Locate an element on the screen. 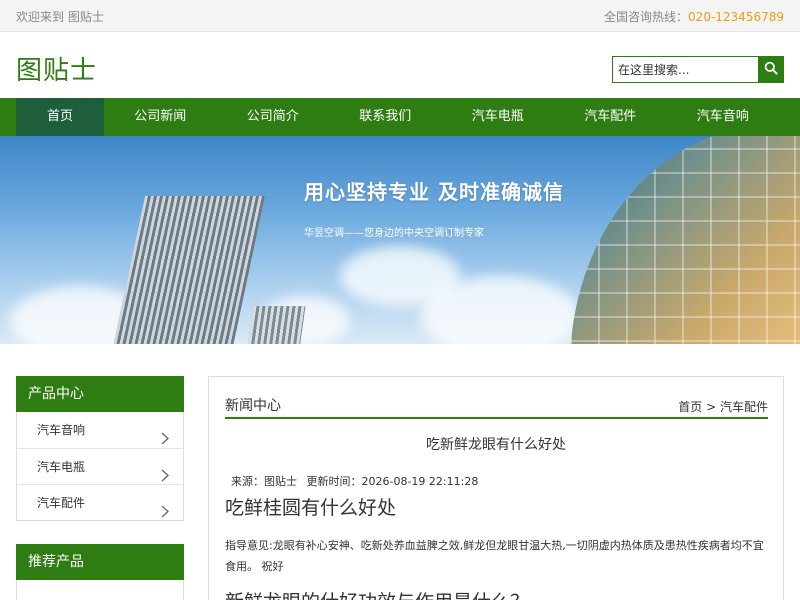 The height and width of the screenshot is (600, 800). nav-item-contact: 联系我们 is located at coordinates (385, 117).